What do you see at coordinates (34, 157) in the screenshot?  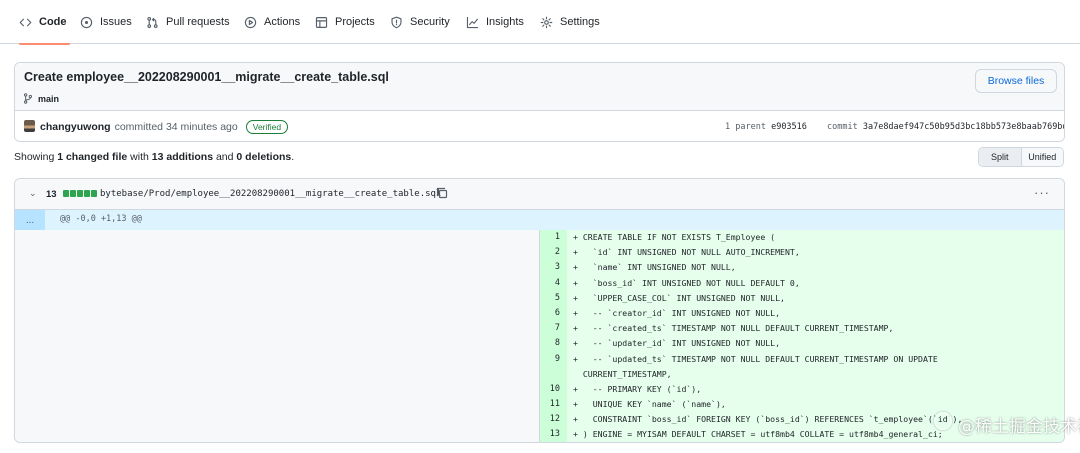 I see `summary-prefix: Showing` at bounding box center [34, 157].